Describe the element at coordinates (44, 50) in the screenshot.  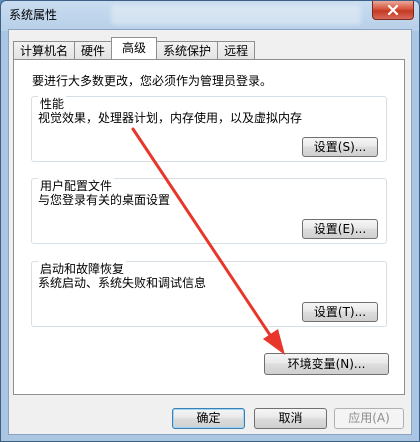
I see `tab-computer-name: 计算机名` at that location.